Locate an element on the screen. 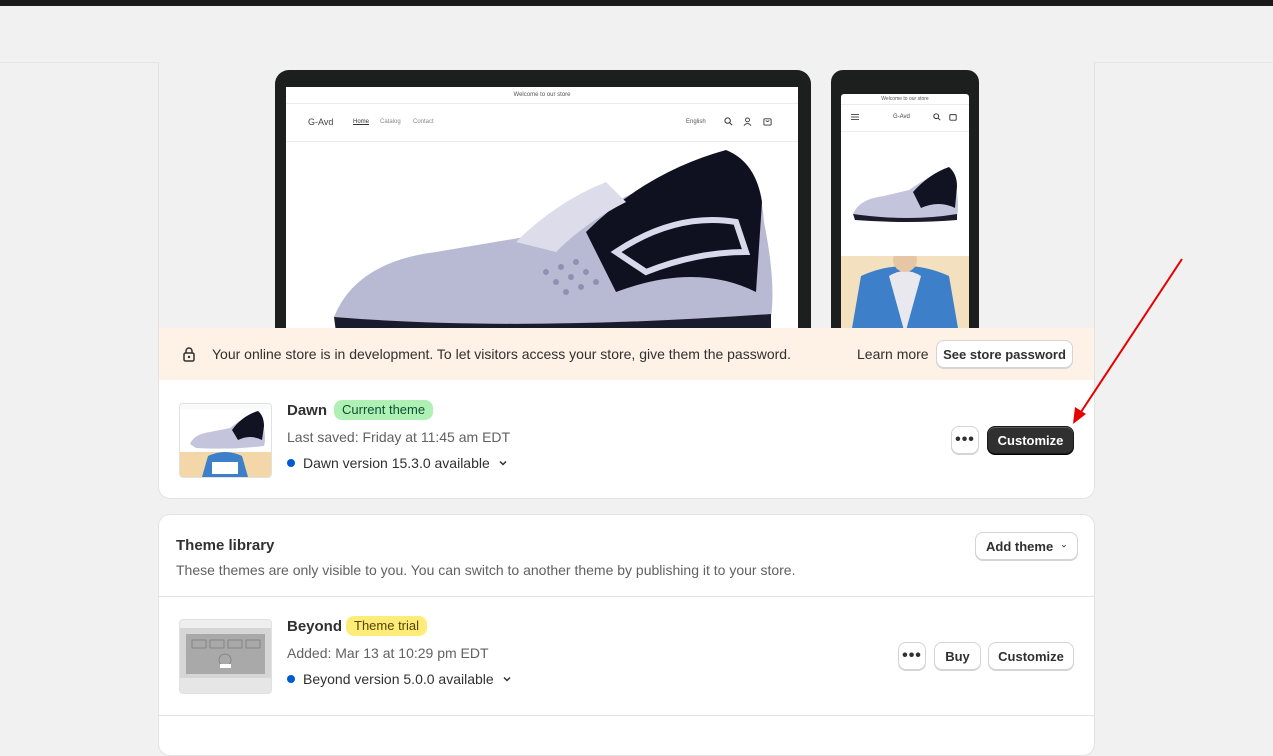  store-nav-home: Home is located at coordinates (361, 122).